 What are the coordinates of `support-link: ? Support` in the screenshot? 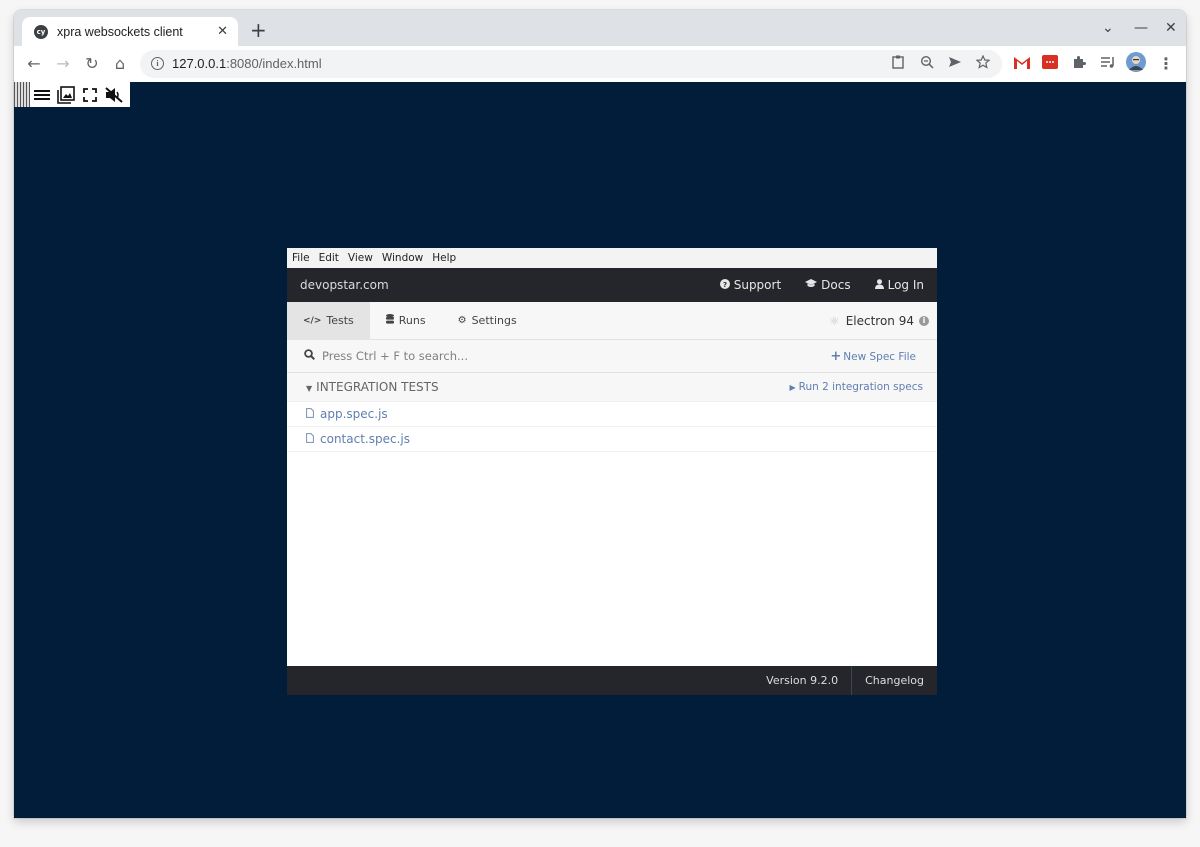 It's located at (750, 285).